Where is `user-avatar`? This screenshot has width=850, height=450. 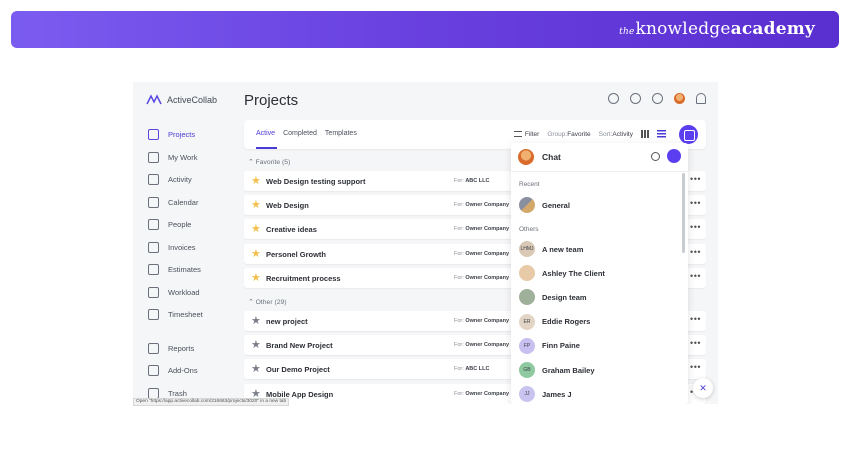
user-avatar is located at coordinates (679, 98).